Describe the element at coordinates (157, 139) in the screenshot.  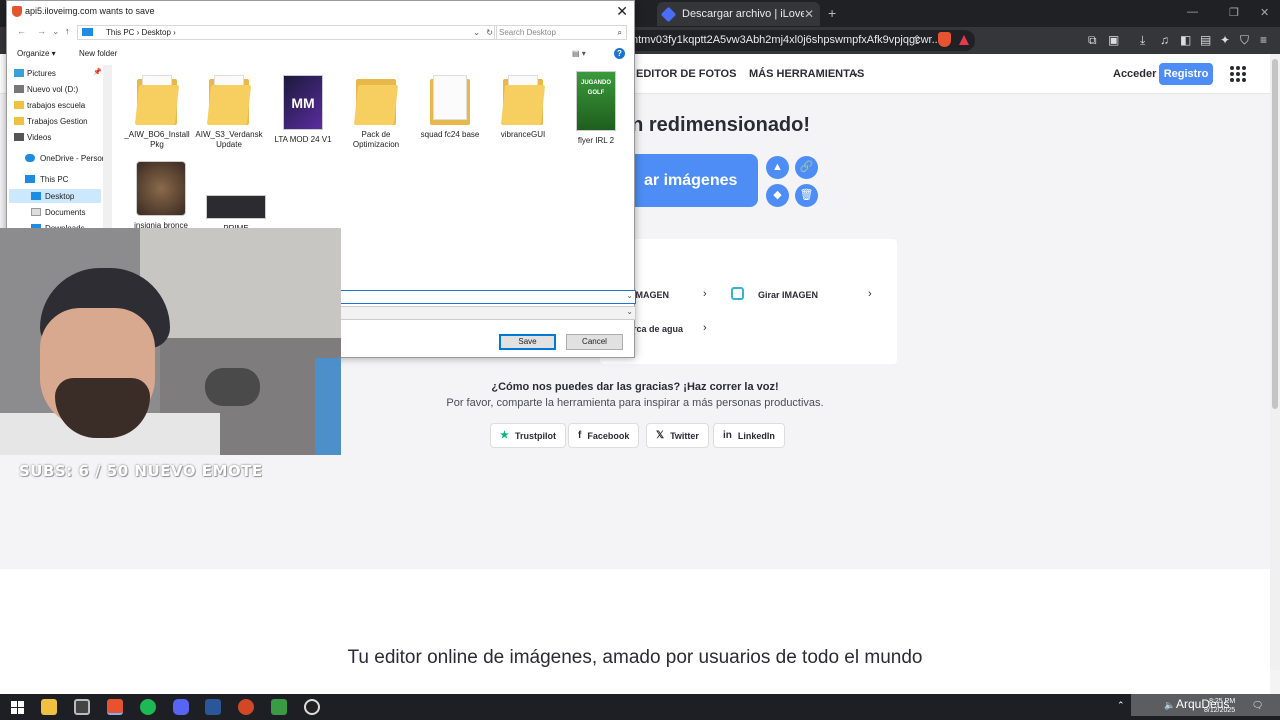
I see `file-label: _AIW_BO6_Install Pkg` at that location.